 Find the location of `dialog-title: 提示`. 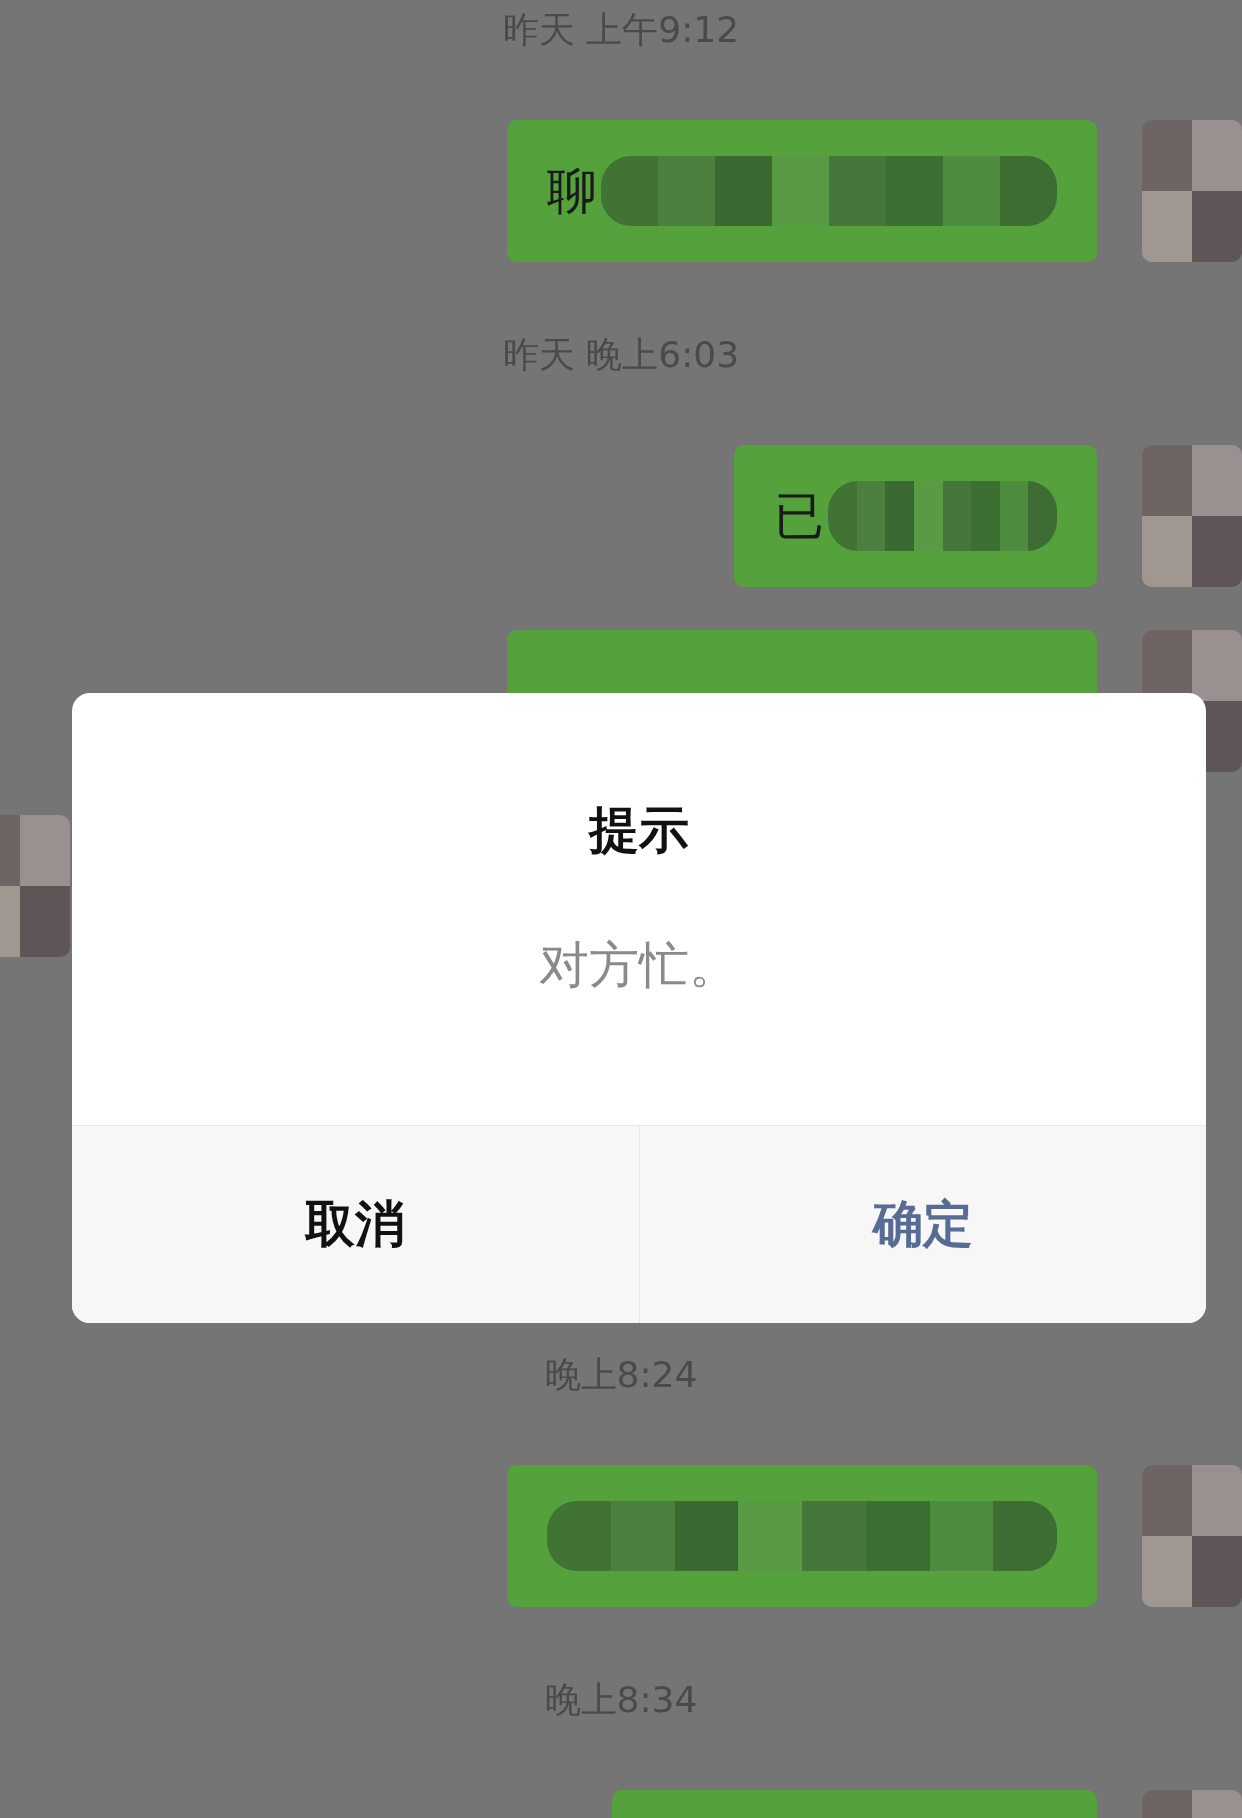

dialog-title: 提示 is located at coordinates (639, 830).